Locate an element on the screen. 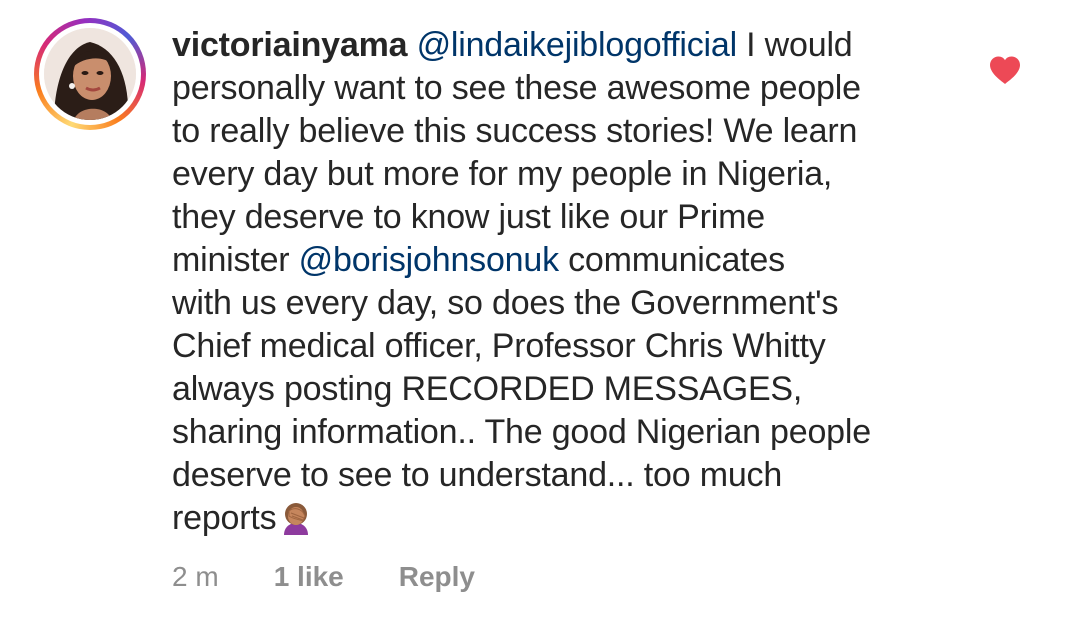 Image resolution: width=1080 pixels, height=643 pixels. likes-count-link: 1 like is located at coordinates (309, 577).